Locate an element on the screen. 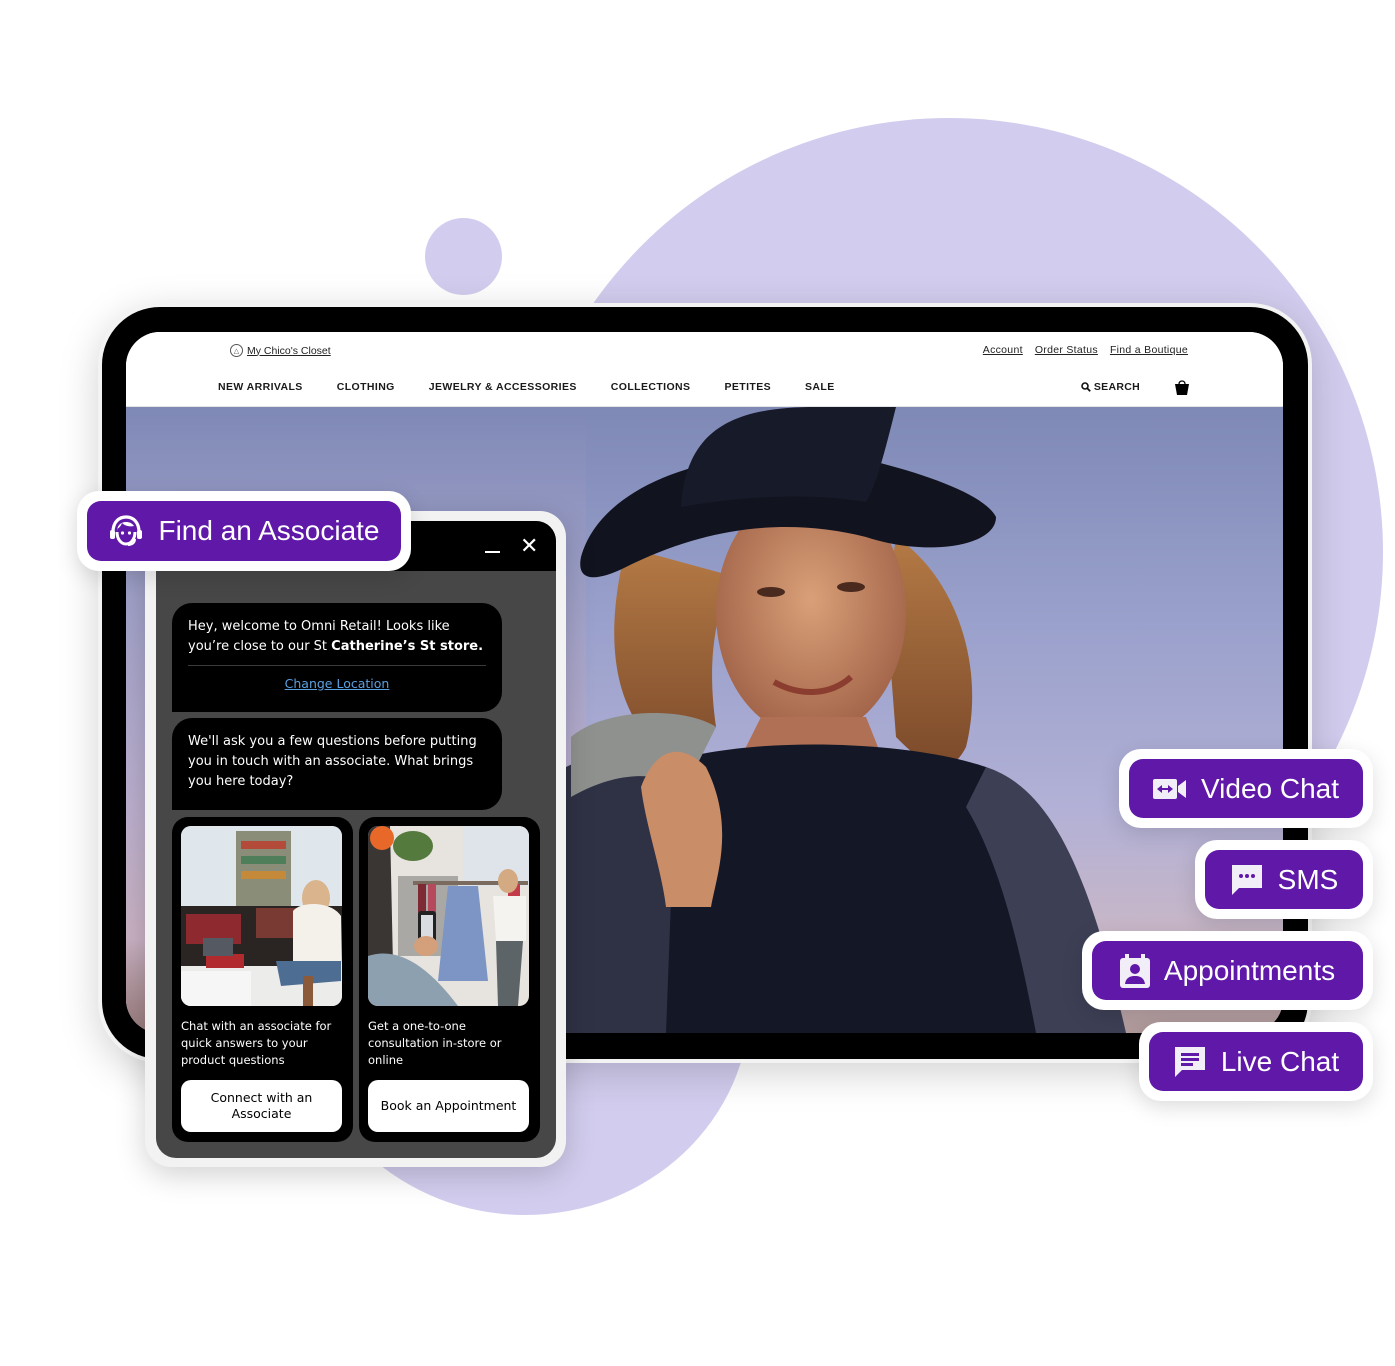 This screenshot has width=1395, height=1366. live-chat-button: Live Chat is located at coordinates (1256, 1061).